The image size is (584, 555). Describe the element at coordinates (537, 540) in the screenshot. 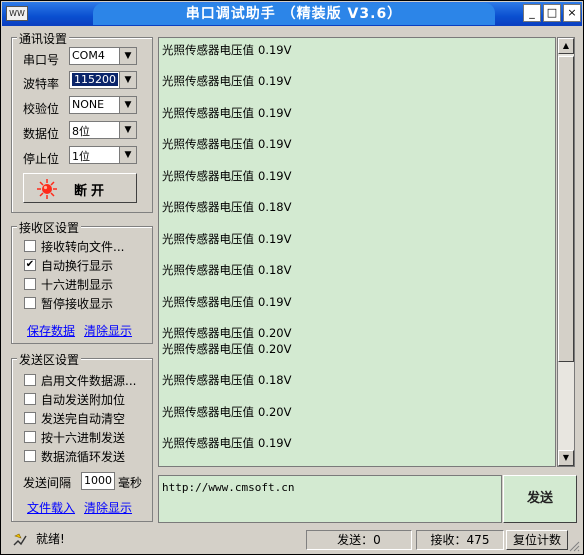

I see `reset-count-button: 复位计数` at that location.